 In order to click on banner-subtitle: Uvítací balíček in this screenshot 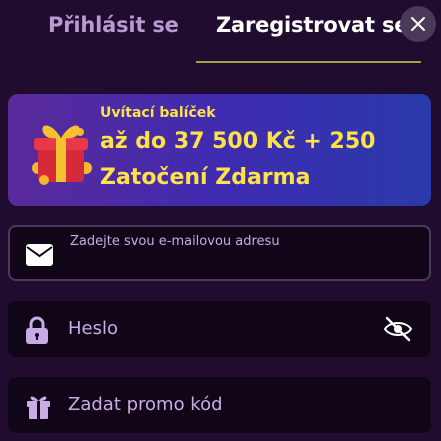, I will do `click(158, 113)`.